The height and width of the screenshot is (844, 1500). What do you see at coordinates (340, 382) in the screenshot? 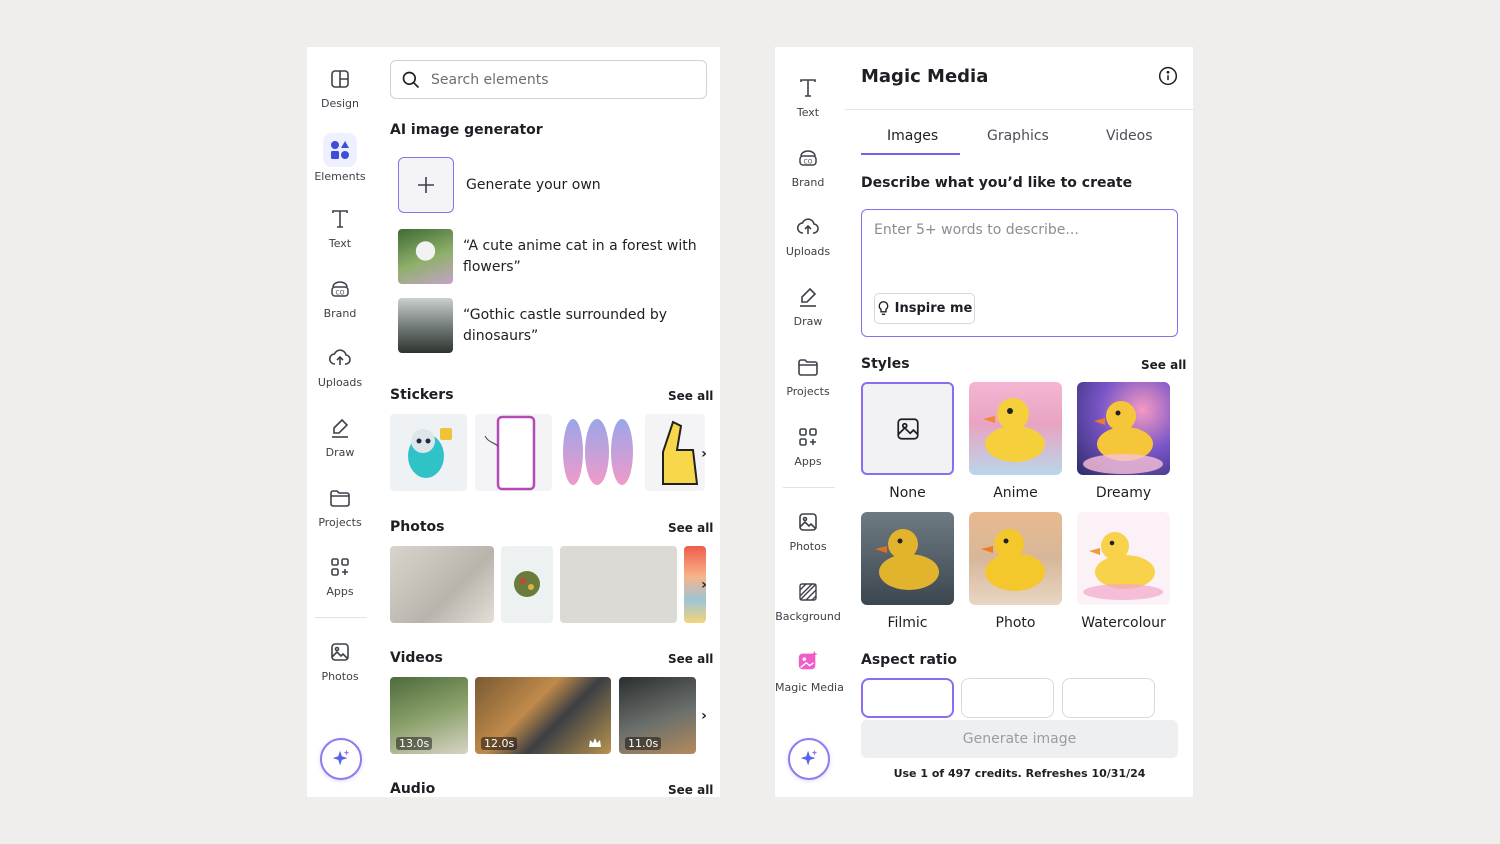
I see `rail-label: Uploads` at bounding box center [340, 382].